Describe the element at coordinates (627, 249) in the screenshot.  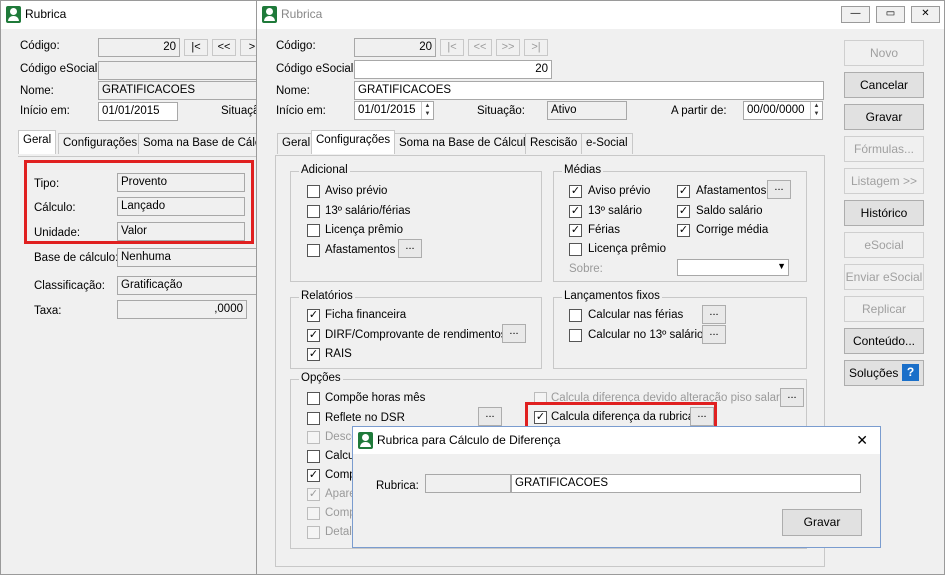
I see `medias-licenca-label: Licença prêmio` at that location.